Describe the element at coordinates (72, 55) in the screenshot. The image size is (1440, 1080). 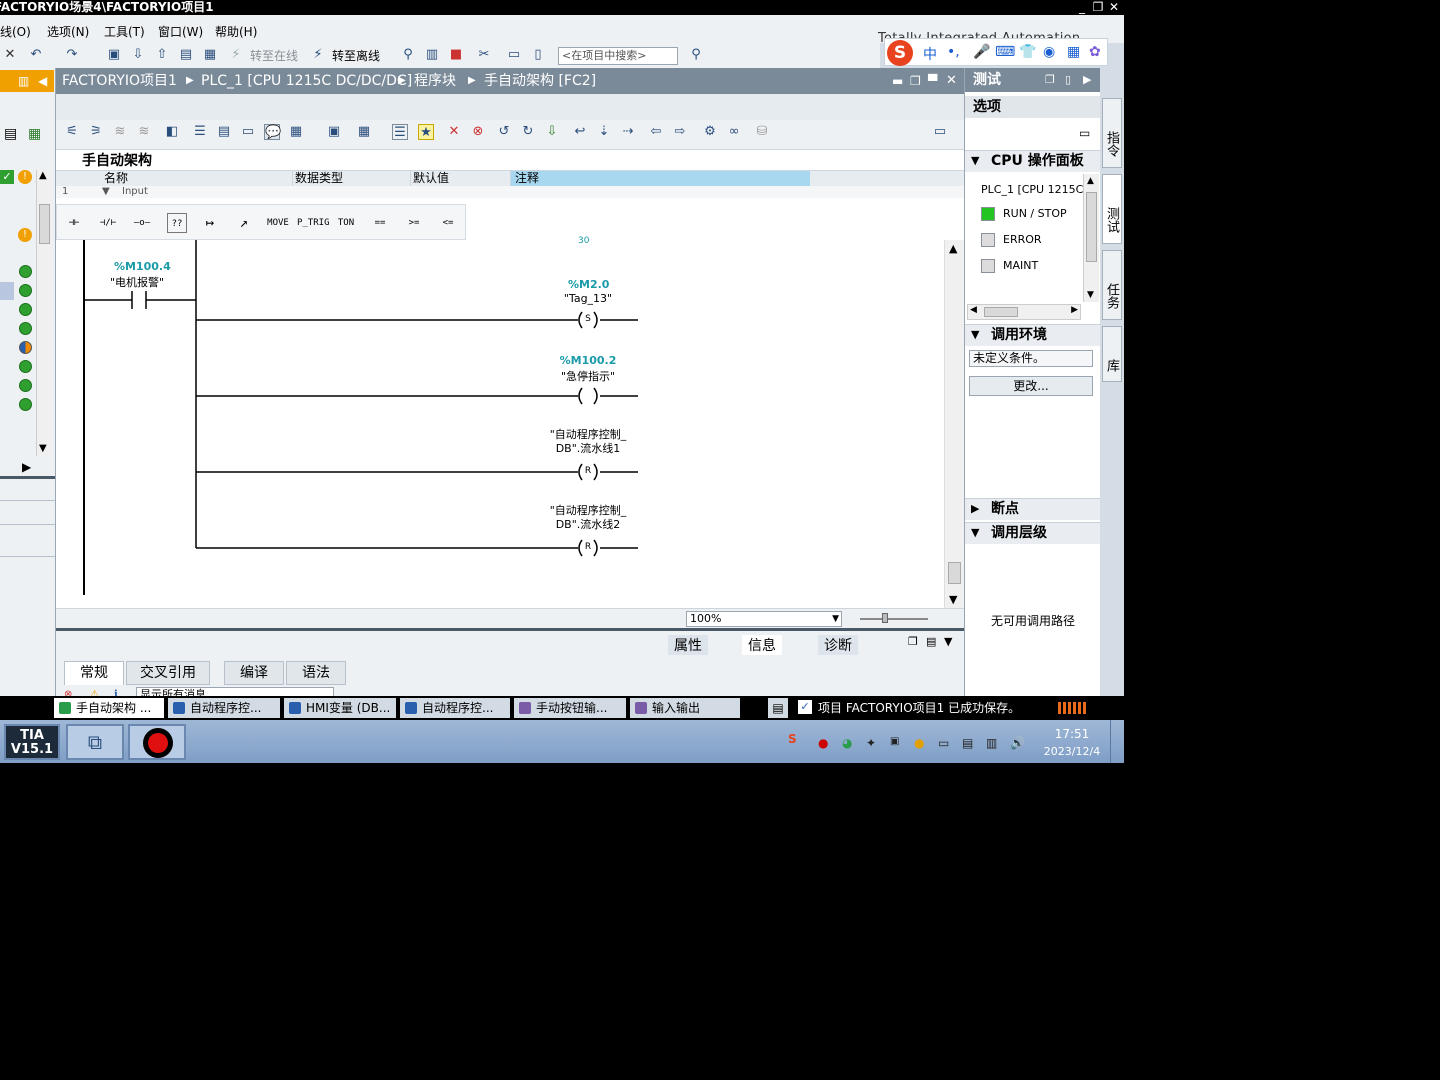
I see `redo-icon: ↷` at that location.